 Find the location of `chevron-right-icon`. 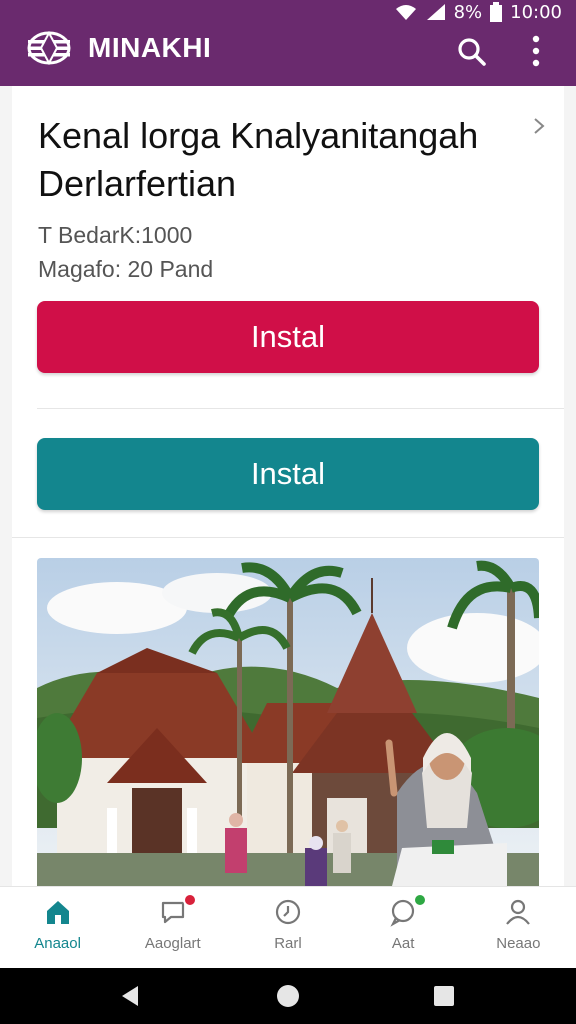

chevron-right-icon is located at coordinates (539, 126).